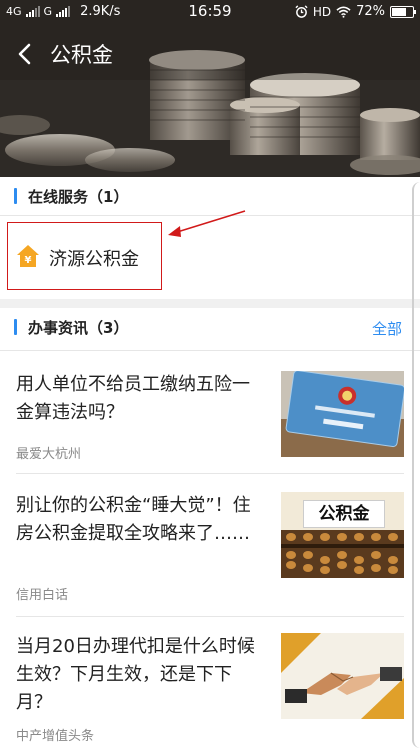 This screenshot has width=420, height=748. What do you see at coordinates (344, 514) in the screenshot?
I see `thumbnail-caption: 公积金` at bounding box center [344, 514].